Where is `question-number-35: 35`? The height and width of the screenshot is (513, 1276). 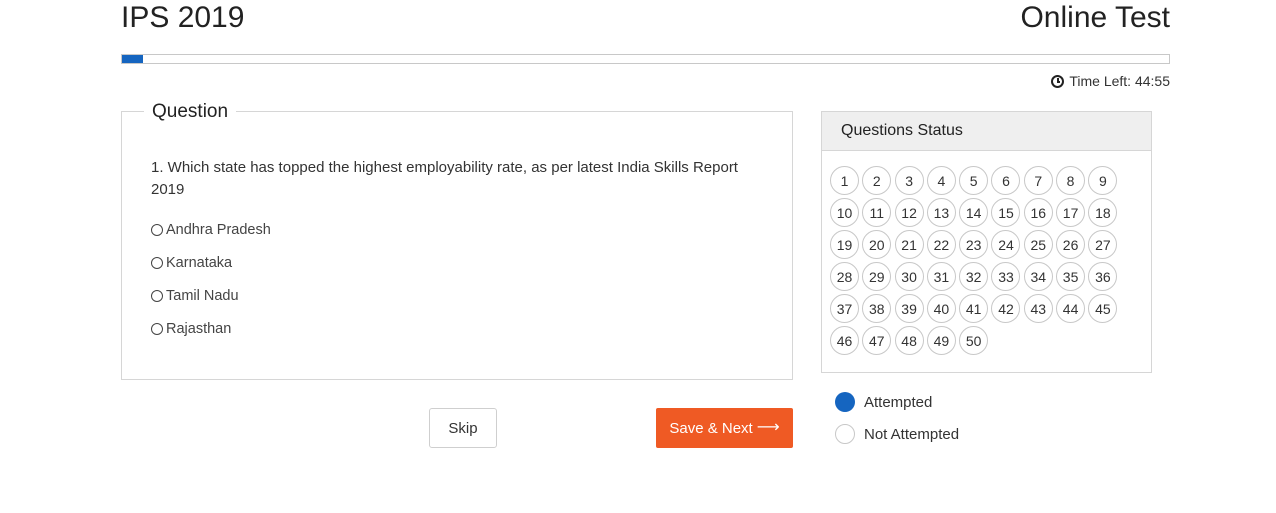
question-number-35: 35 is located at coordinates (1071, 276).